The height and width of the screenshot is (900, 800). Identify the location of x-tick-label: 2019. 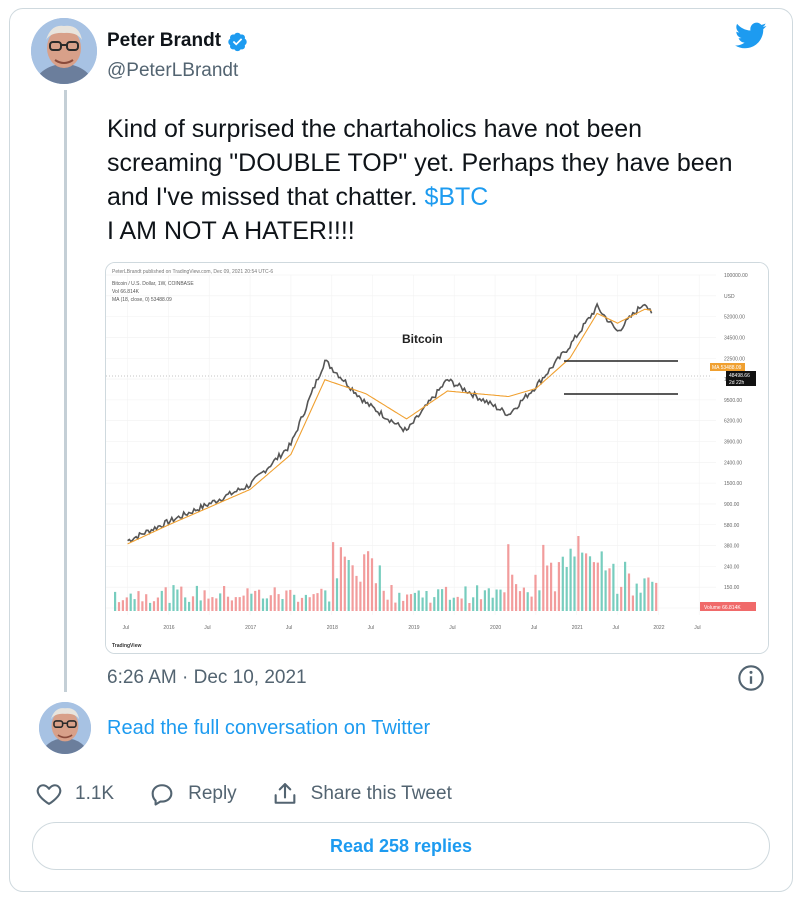
(413, 628).